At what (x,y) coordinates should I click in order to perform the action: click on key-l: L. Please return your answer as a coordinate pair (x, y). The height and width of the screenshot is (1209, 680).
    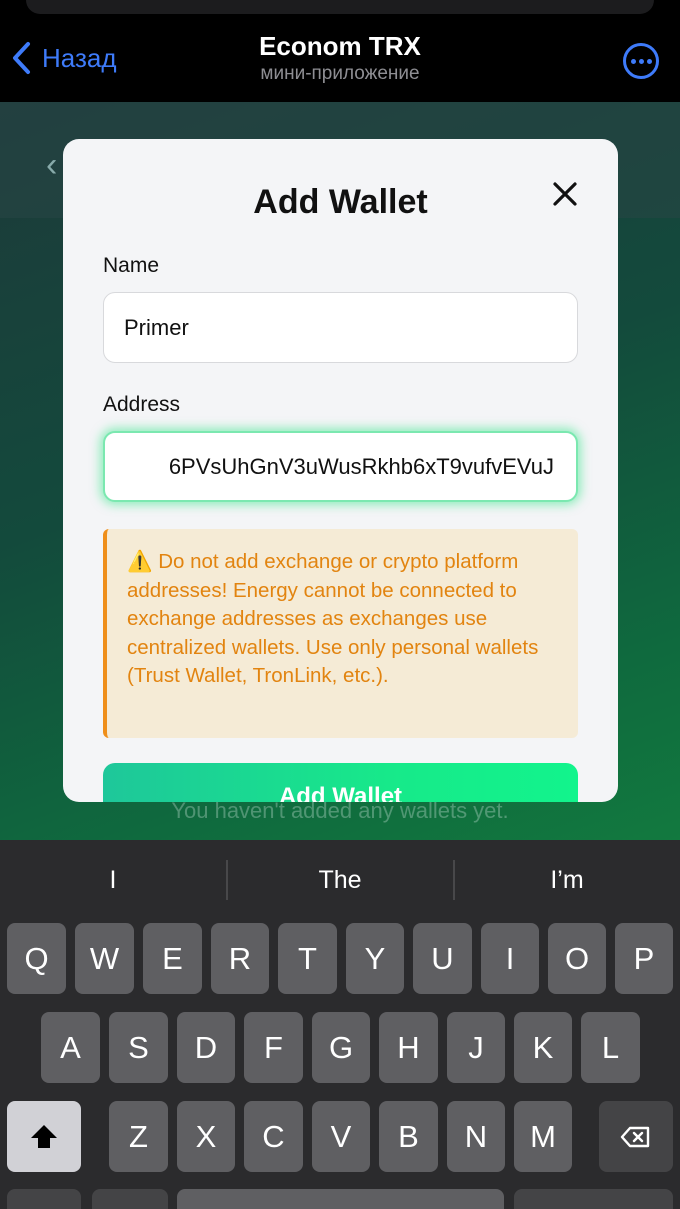
    Looking at the image, I should click on (610, 1047).